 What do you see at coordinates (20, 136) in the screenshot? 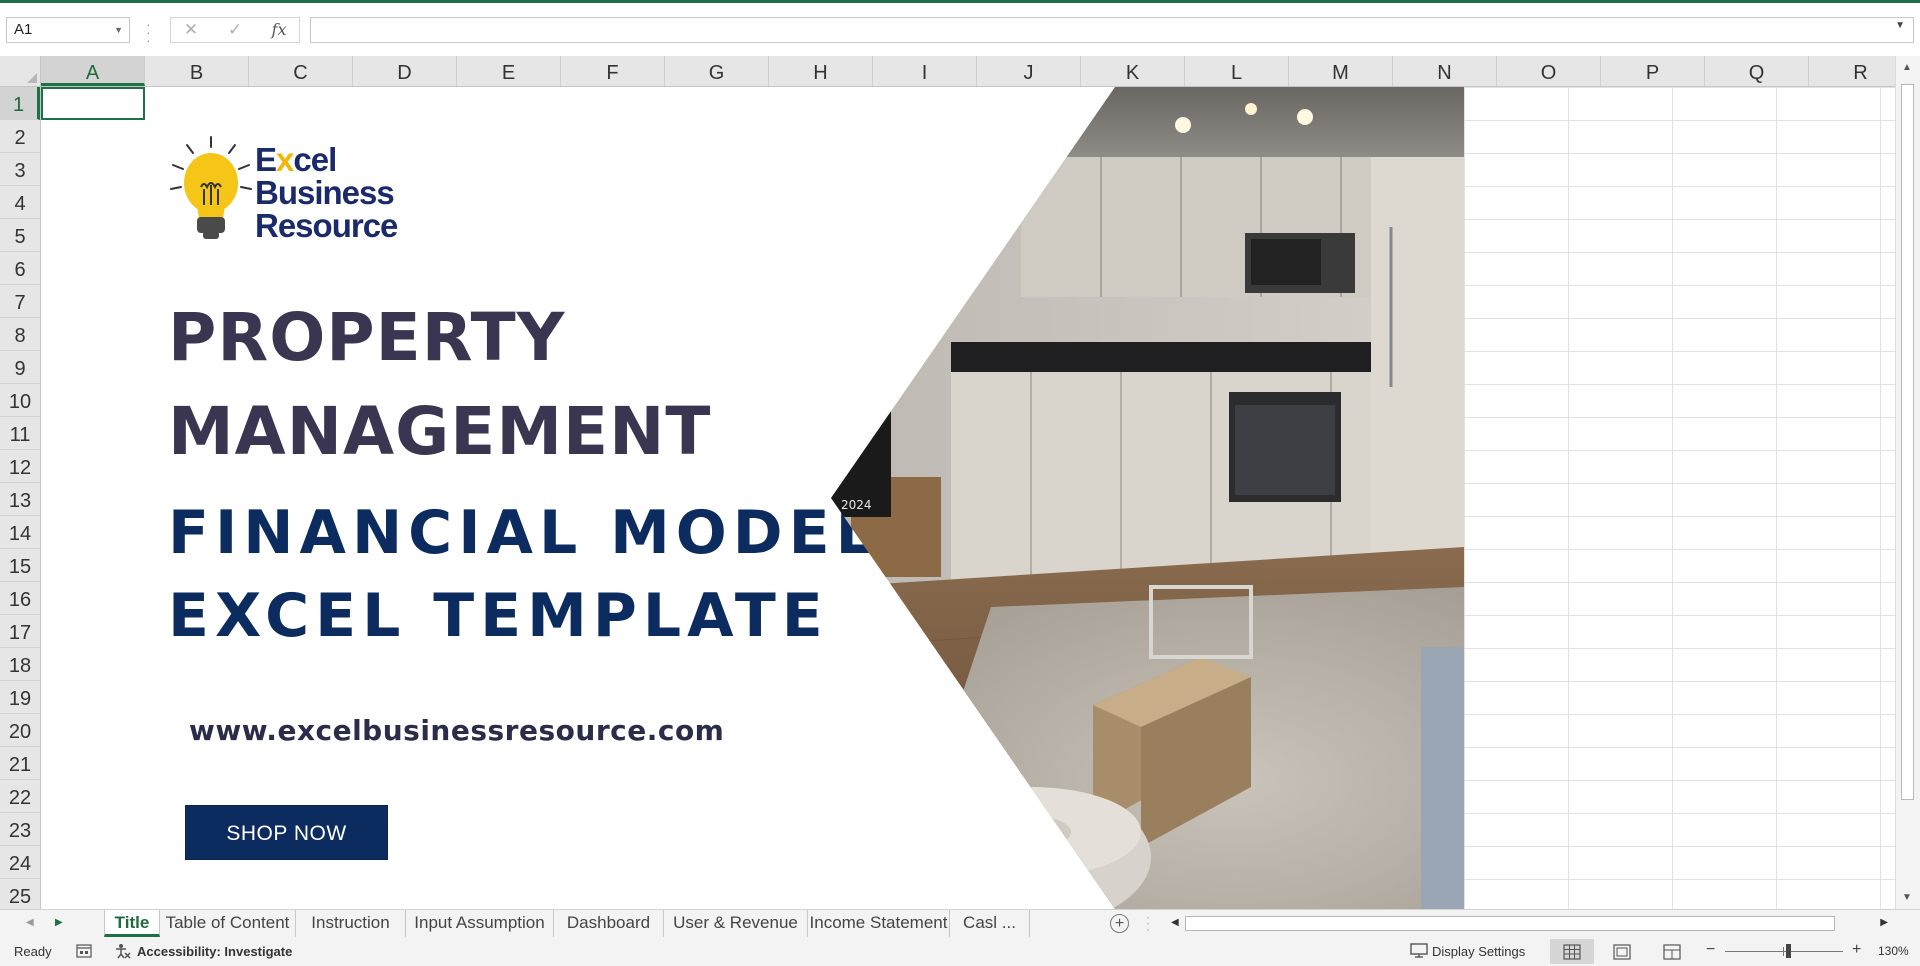
I see `row-header-2: 2` at bounding box center [20, 136].